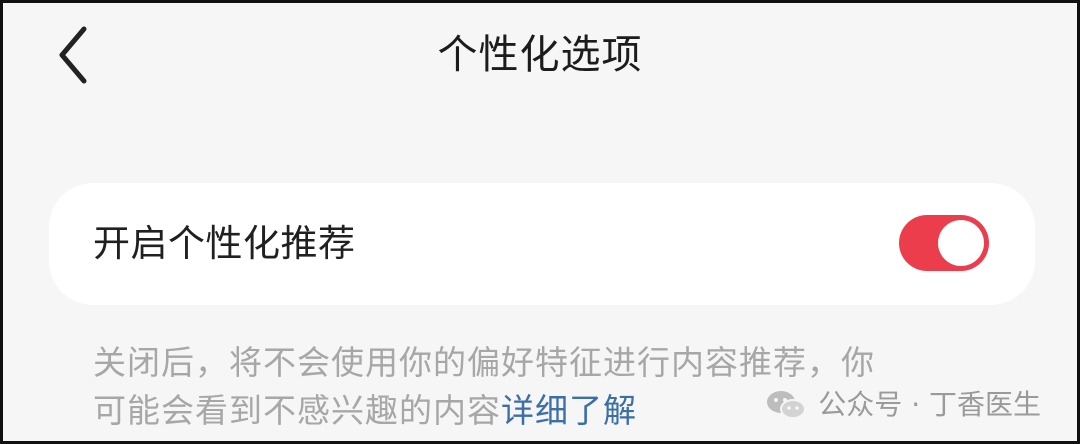 This screenshot has width=1080, height=444. What do you see at coordinates (961, 243) in the screenshot?
I see `toggle-knob` at bounding box center [961, 243].